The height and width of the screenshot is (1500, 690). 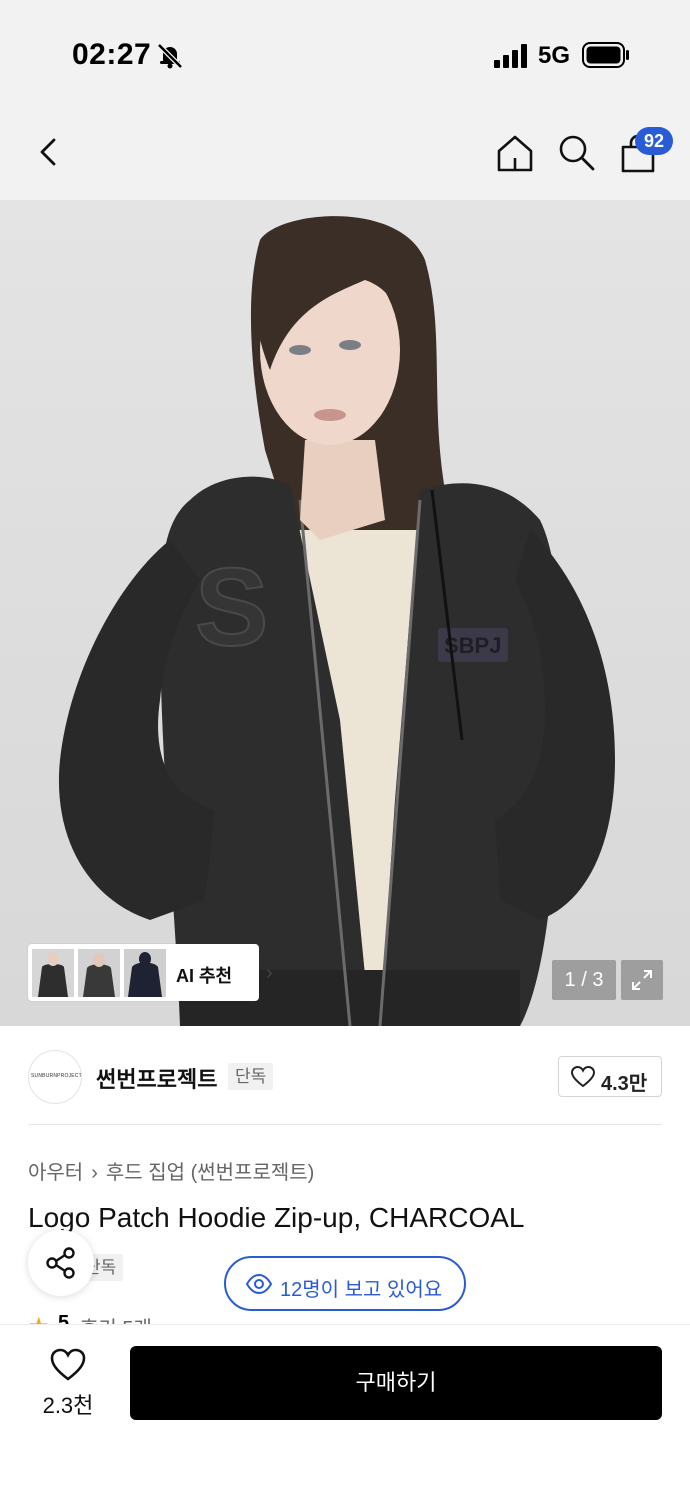 What do you see at coordinates (576, 152) in the screenshot?
I see `search-icon` at bounding box center [576, 152].